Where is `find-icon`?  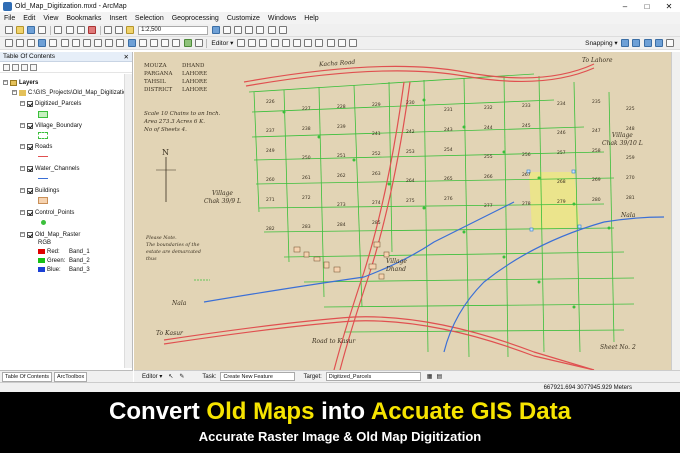 find-icon is located at coordinates (142, 43).